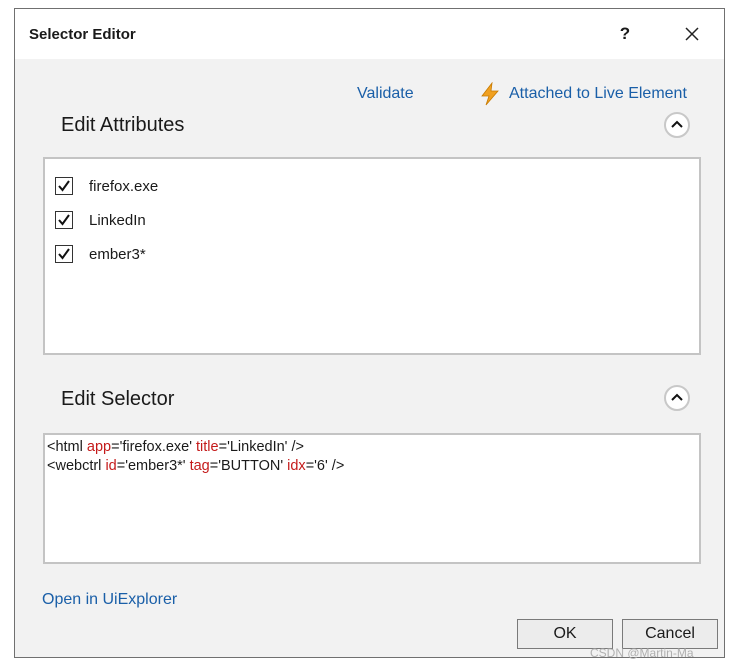 This screenshot has width=740, height=669. Describe the element at coordinates (67, 447) in the screenshot. I see `selector-token-tag: <html` at that location.